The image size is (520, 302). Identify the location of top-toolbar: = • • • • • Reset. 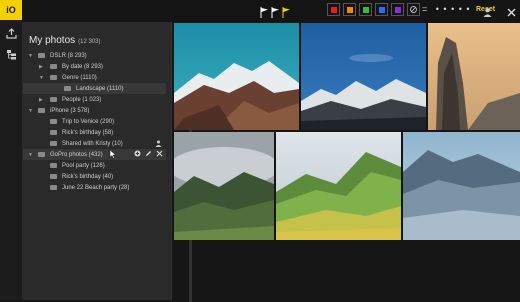
(271, 11).